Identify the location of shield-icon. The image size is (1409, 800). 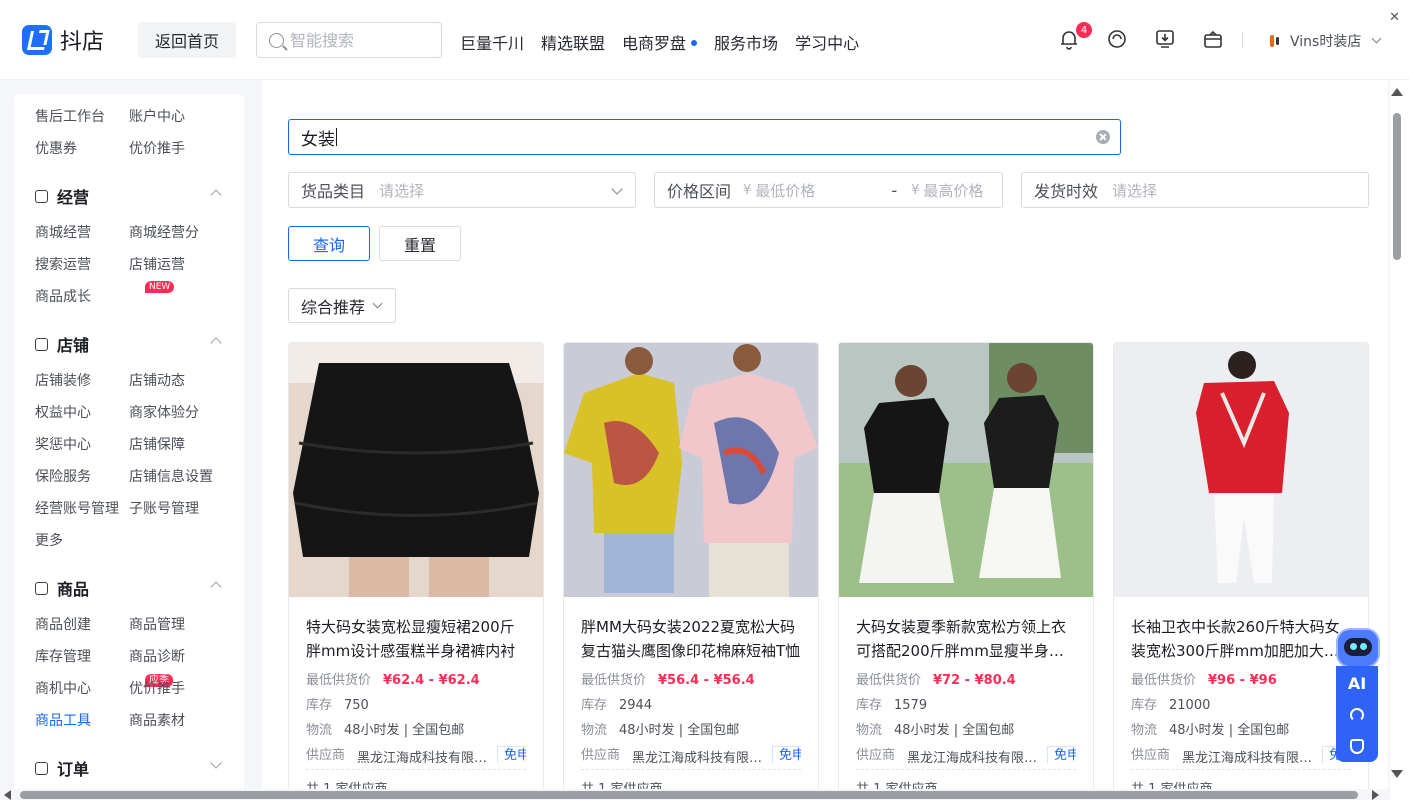
(1357, 746).